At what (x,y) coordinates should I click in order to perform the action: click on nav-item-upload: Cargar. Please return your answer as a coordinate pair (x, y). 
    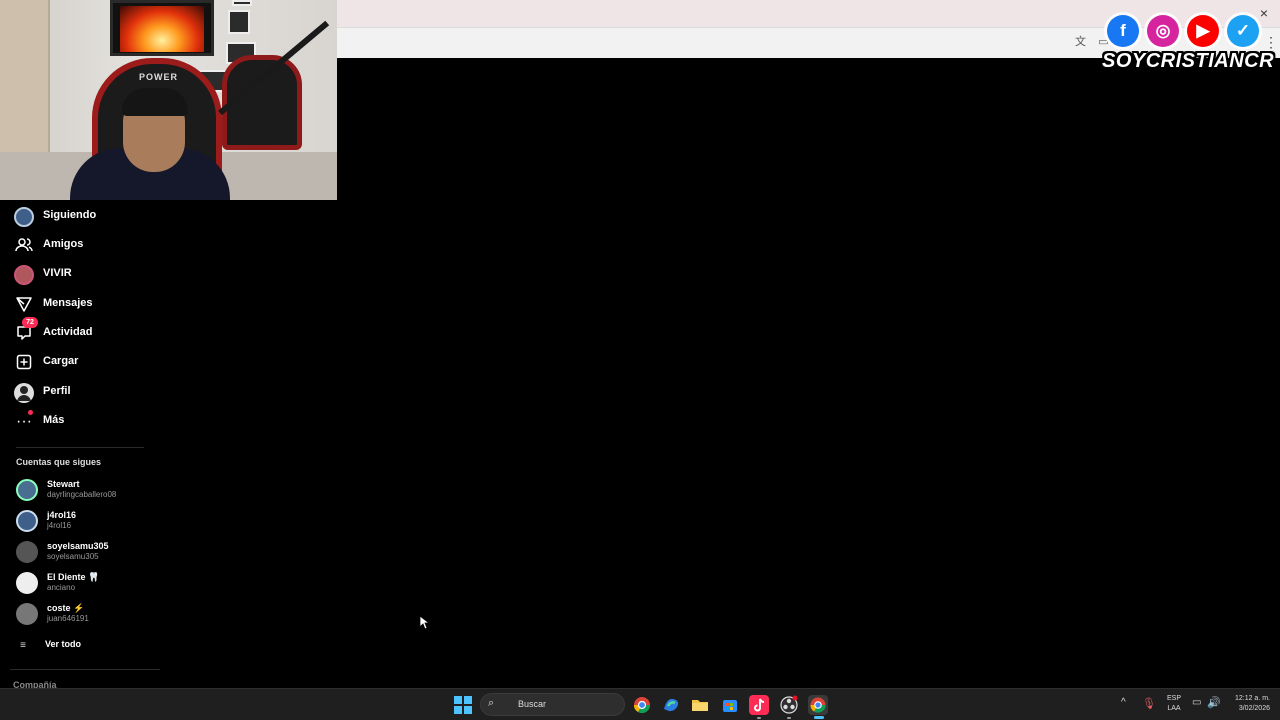
    Looking at the image, I should click on (84, 363).